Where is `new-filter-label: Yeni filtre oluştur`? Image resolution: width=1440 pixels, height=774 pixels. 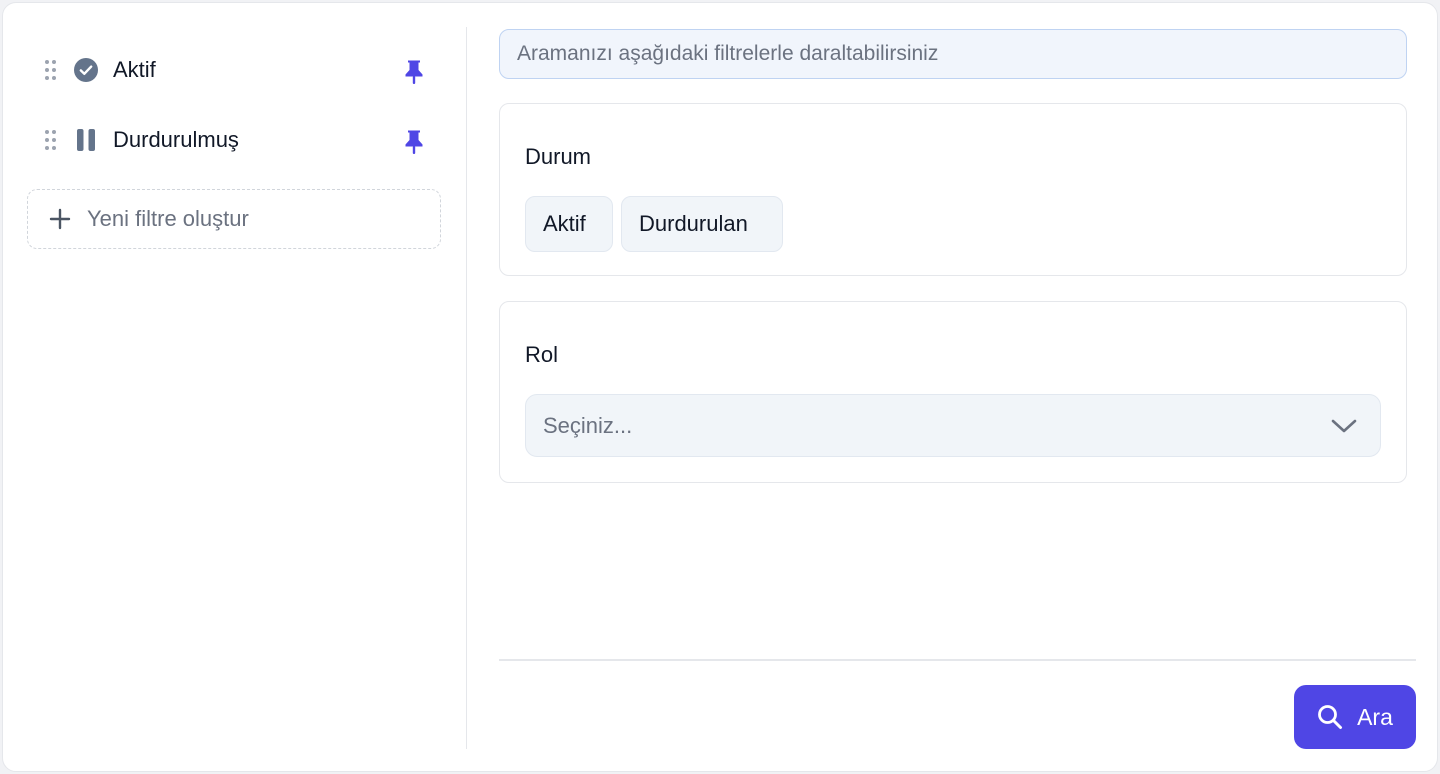 new-filter-label: Yeni filtre oluştur is located at coordinates (168, 218).